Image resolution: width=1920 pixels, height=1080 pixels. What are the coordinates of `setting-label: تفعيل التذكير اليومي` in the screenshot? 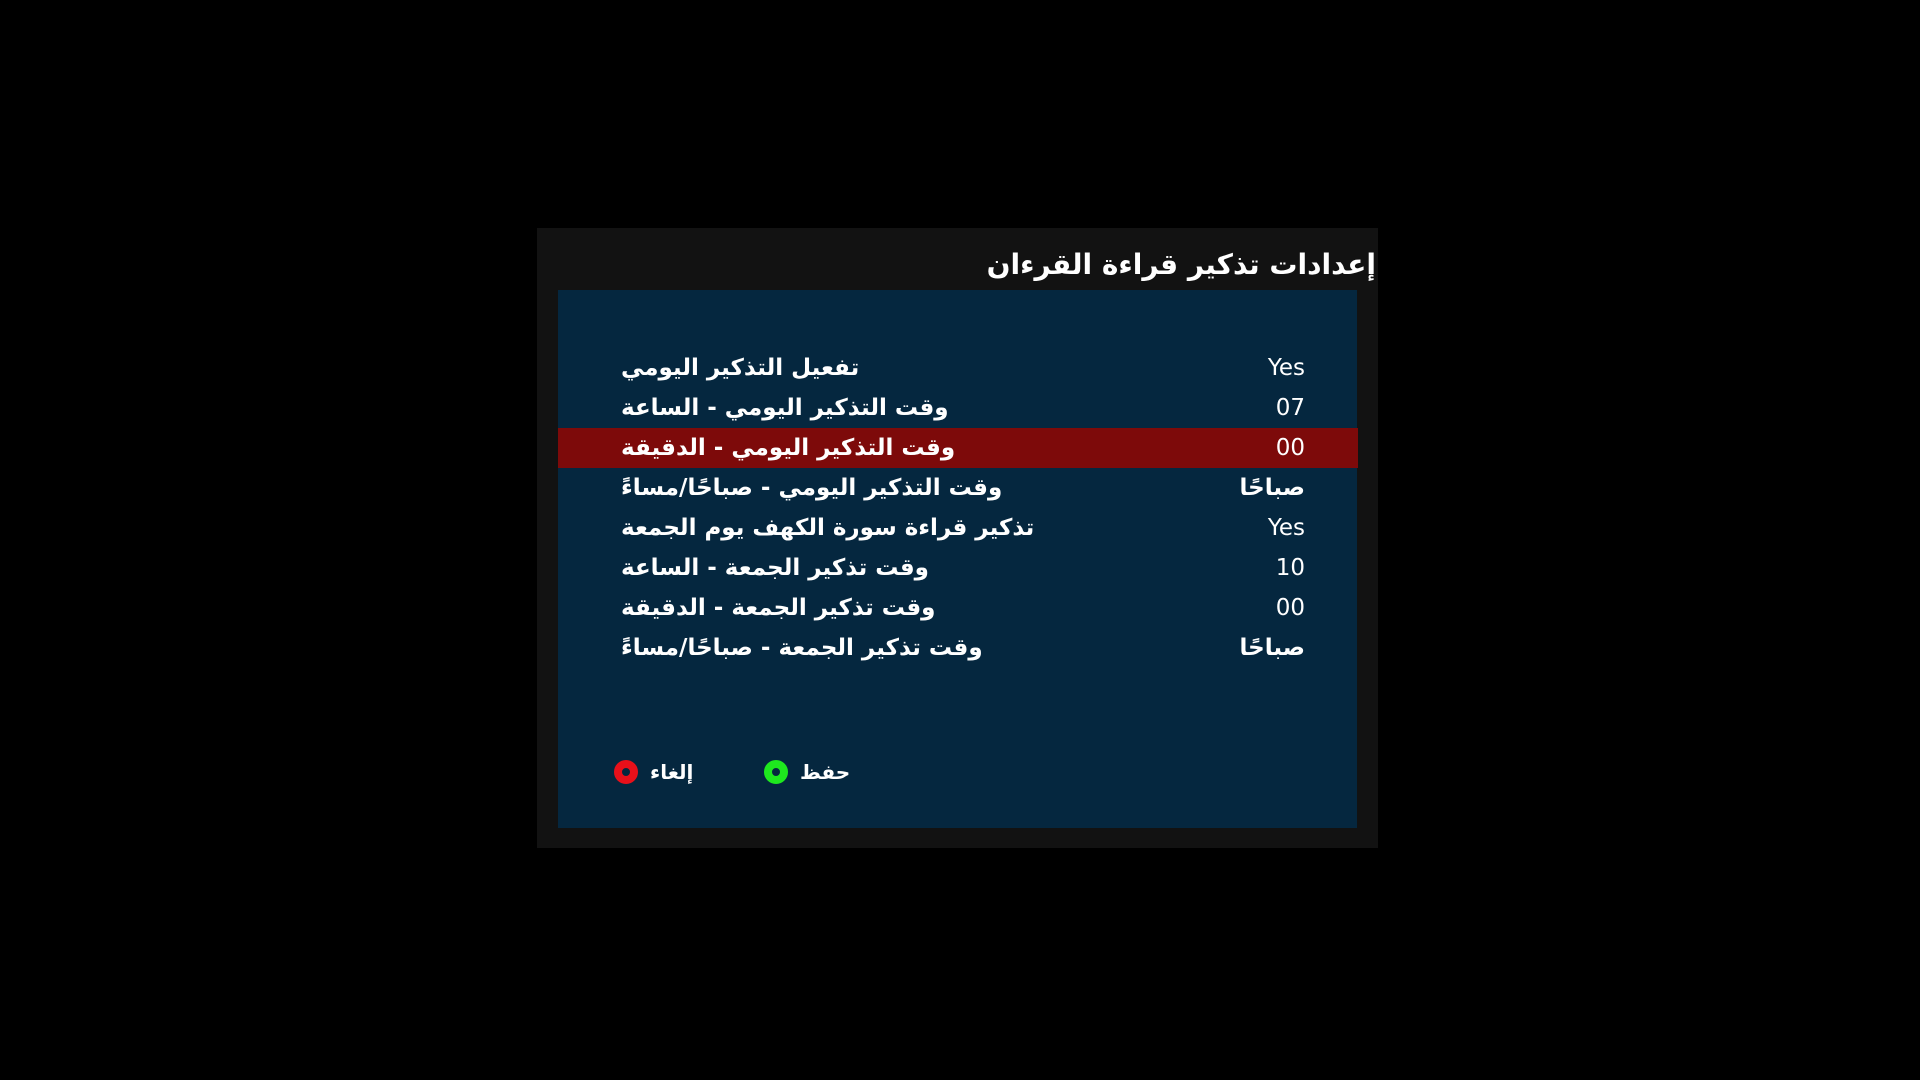 It's located at (740, 368).